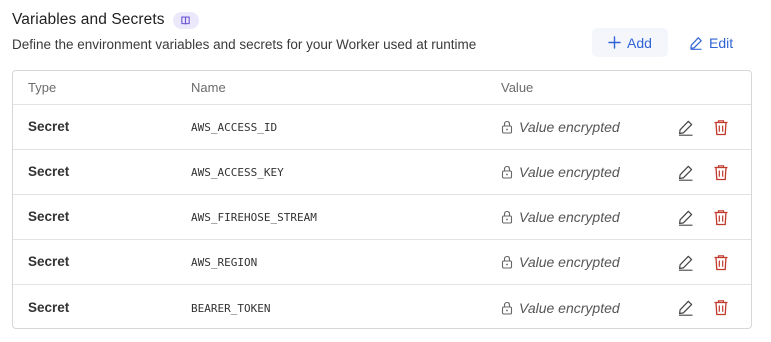 This screenshot has width=771, height=342. I want to click on table-row: Secret AWS_ACCESS_ID Value encrypted, so click(382, 127).